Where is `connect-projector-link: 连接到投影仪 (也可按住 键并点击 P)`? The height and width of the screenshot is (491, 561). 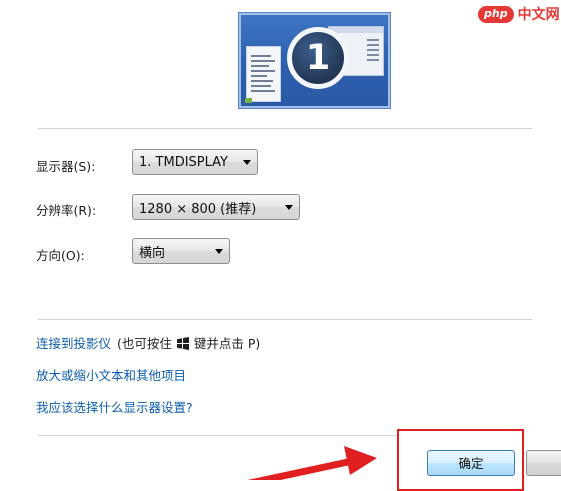
connect-projector-link: 连接到投影仪 (也可按住 键并点击 P) is located at coordinates (148, 342).